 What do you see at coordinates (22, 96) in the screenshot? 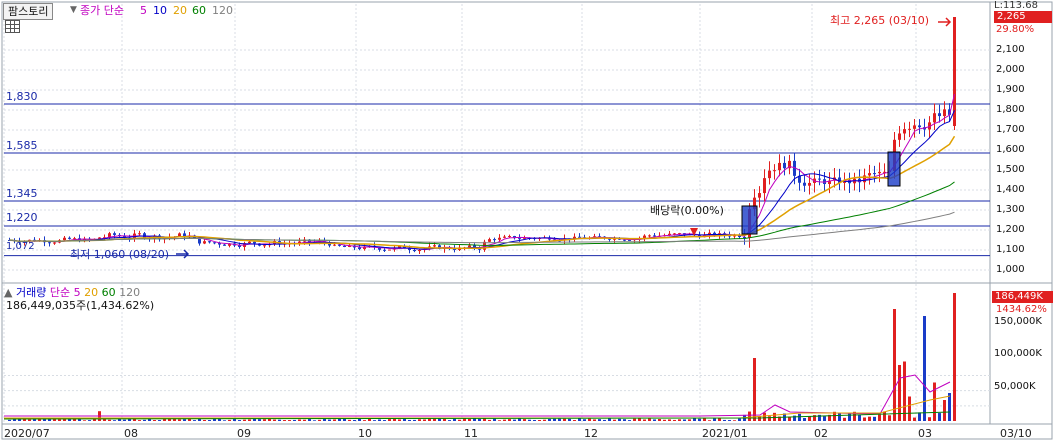
I see `hline-label-1830: 1,830` at bounding box center [22, 96].